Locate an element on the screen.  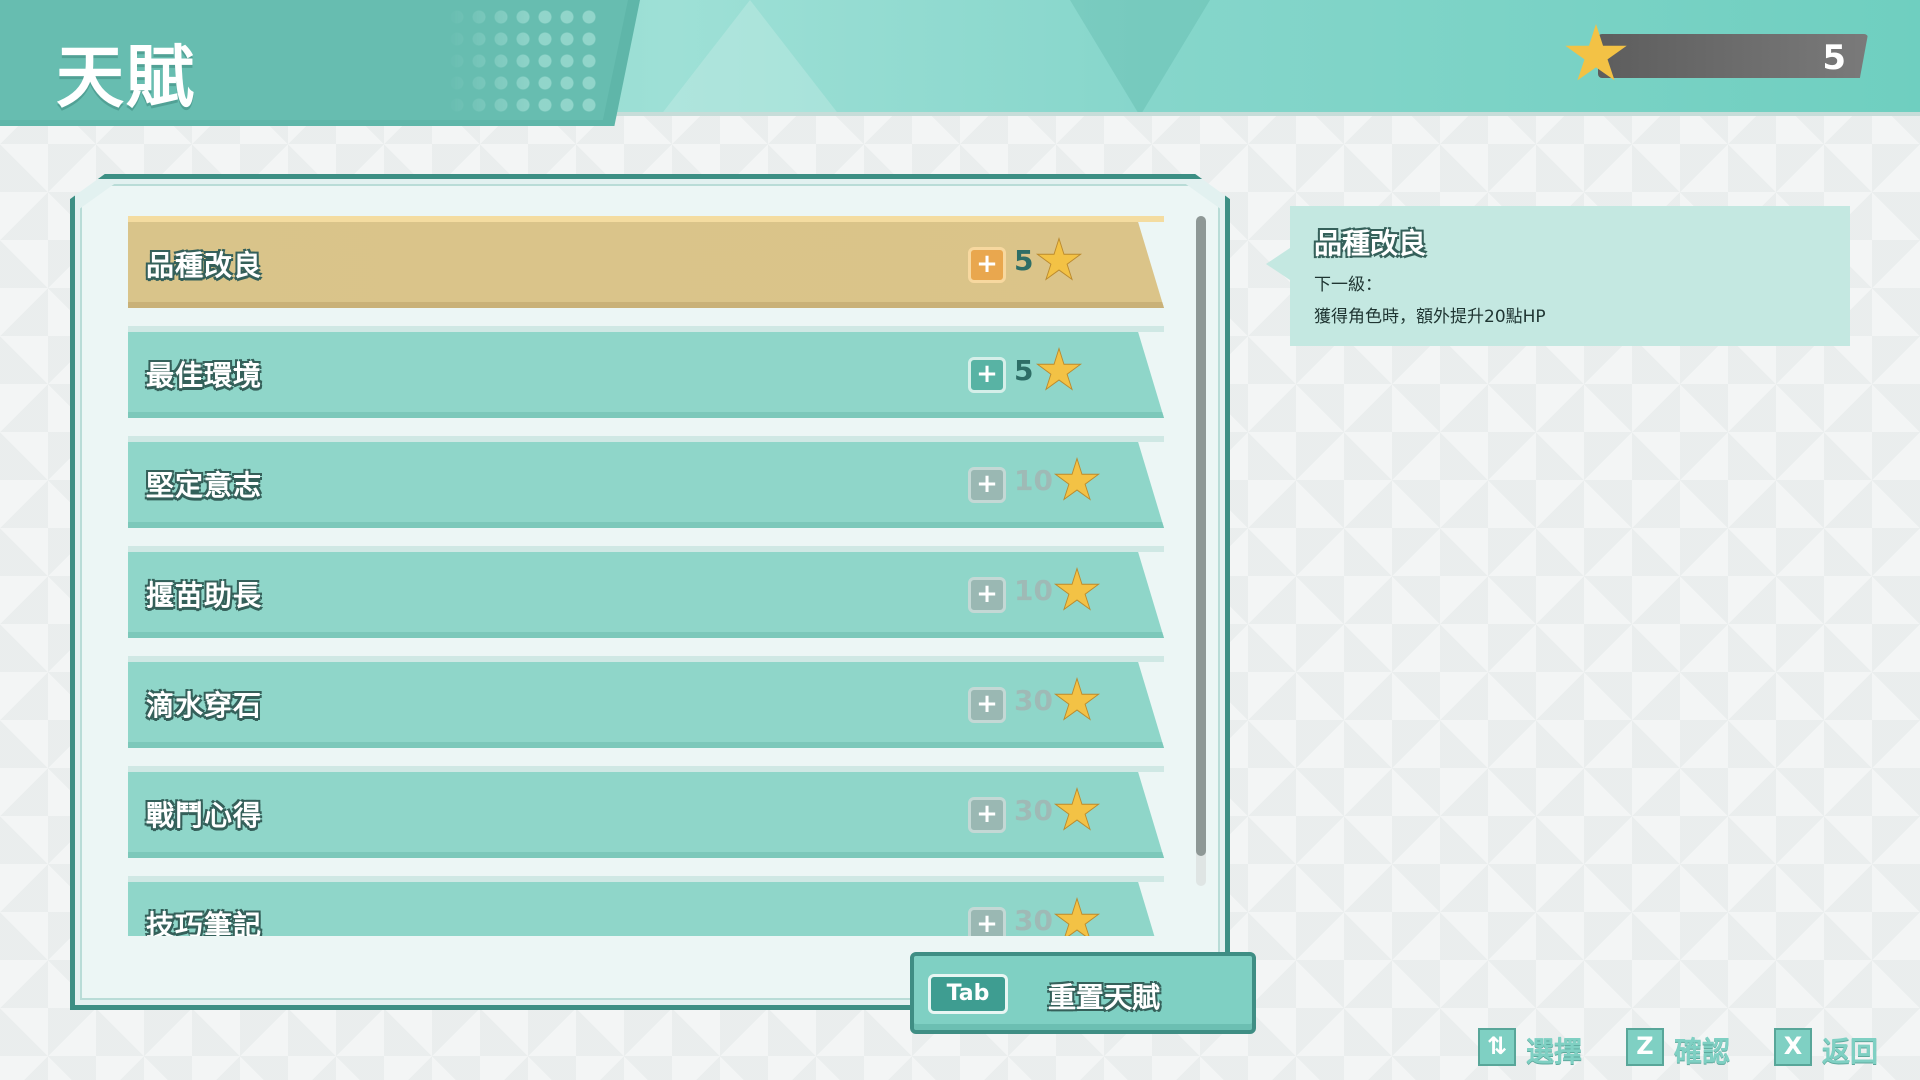
talent-points-value: 5 is located at coordinates (1834, 58).